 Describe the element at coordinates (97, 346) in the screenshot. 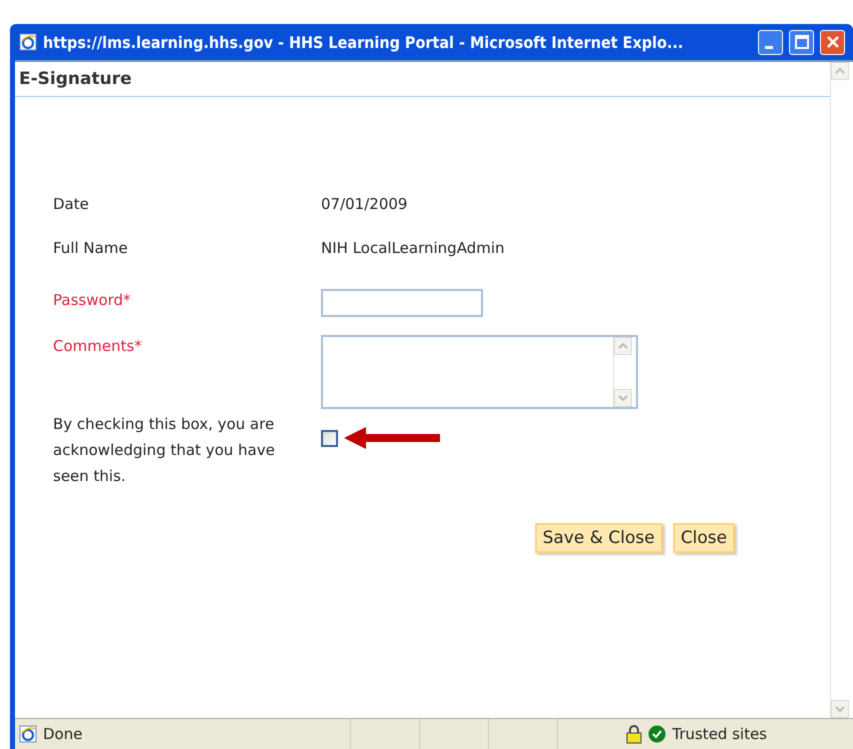

I see `field-label: Comments*` at that location.